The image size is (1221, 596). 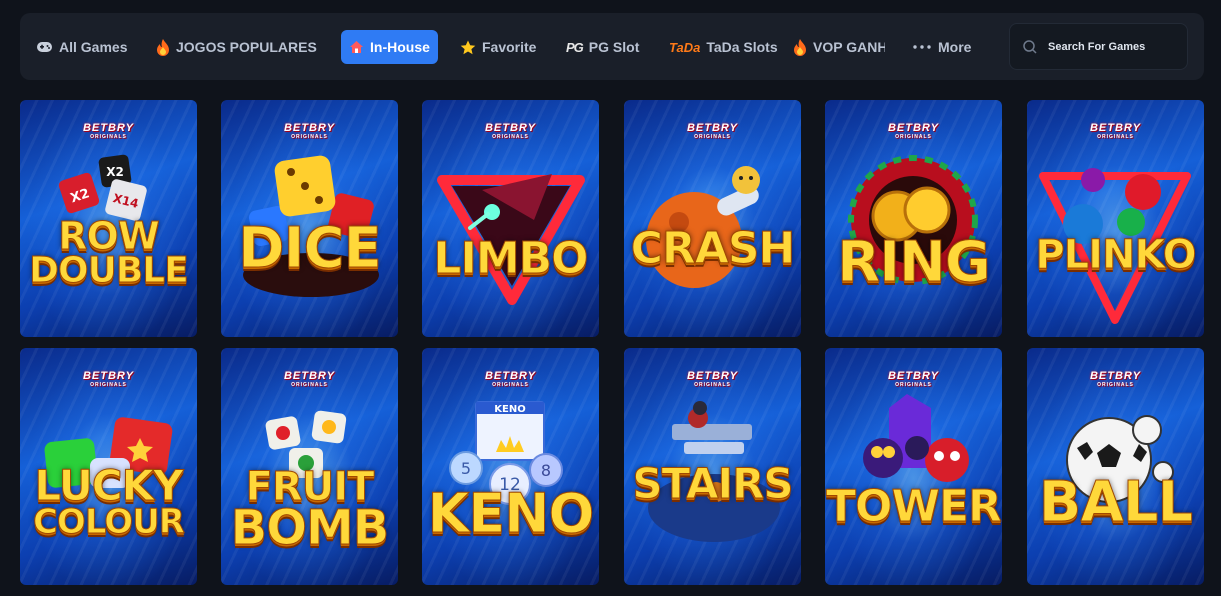 I want to click on game-card-dice: BETBRY ORIGINALS DICE, so click(x=309, y=218).